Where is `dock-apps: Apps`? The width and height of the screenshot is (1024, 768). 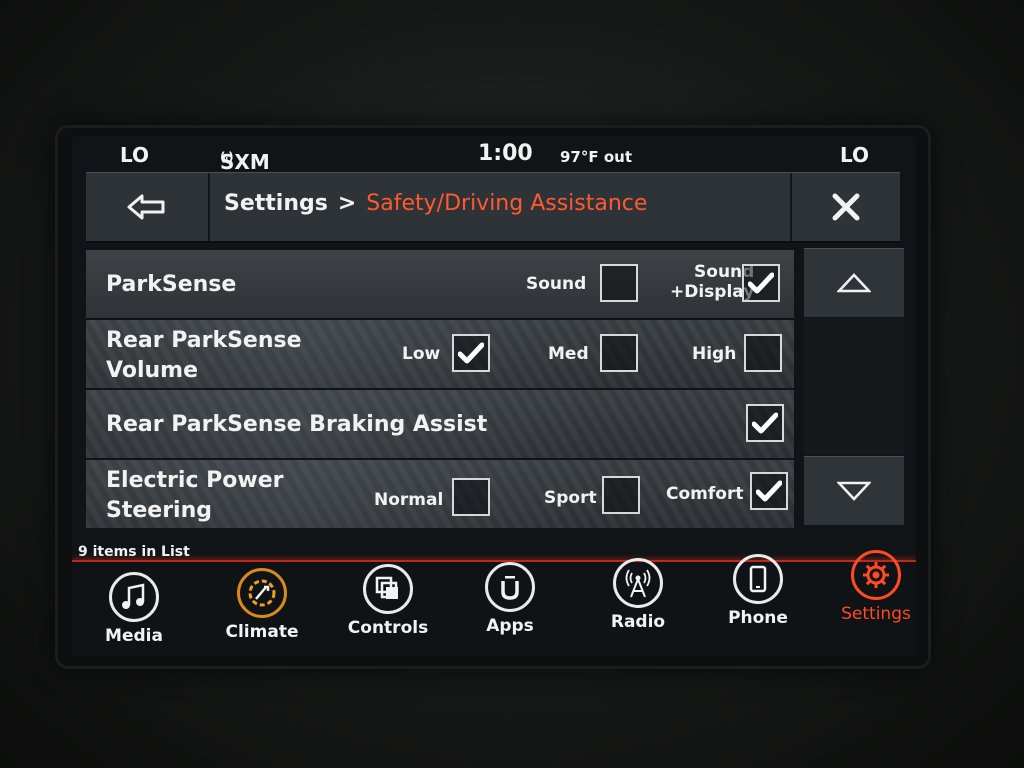 dock-apps: Apps is located at coordinates (510, 599).